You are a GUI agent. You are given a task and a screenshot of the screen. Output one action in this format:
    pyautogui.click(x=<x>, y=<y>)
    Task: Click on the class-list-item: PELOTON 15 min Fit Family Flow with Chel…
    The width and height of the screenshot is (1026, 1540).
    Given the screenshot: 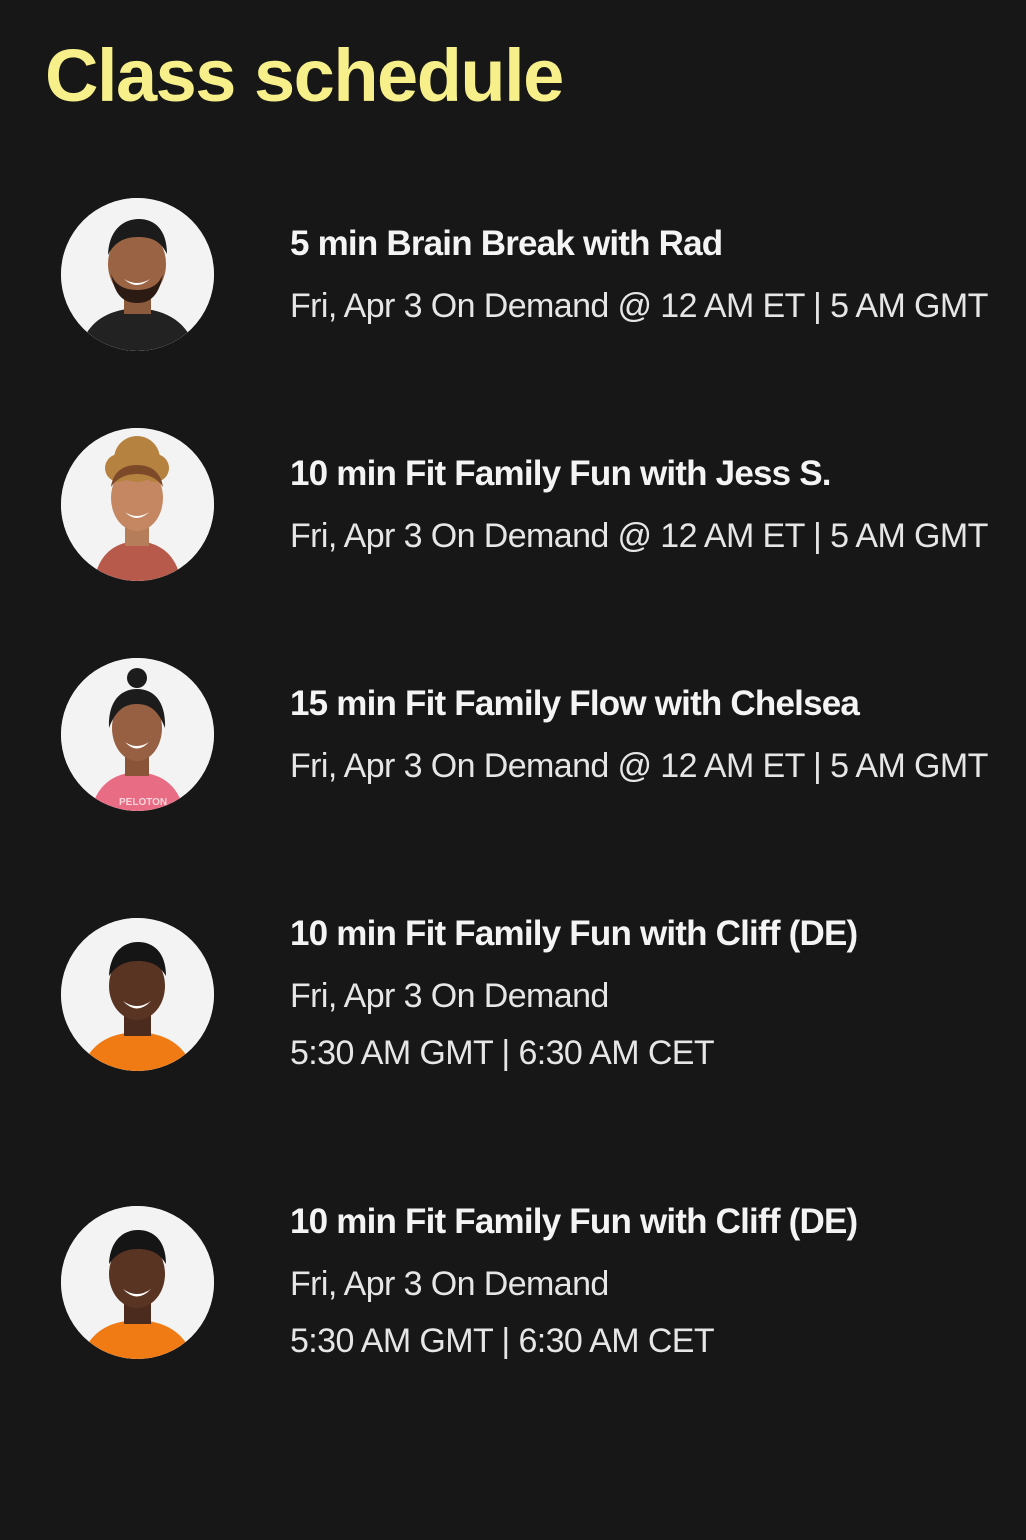 What is the action you would take?
    pyautogui.click(x=513, y=740)
    